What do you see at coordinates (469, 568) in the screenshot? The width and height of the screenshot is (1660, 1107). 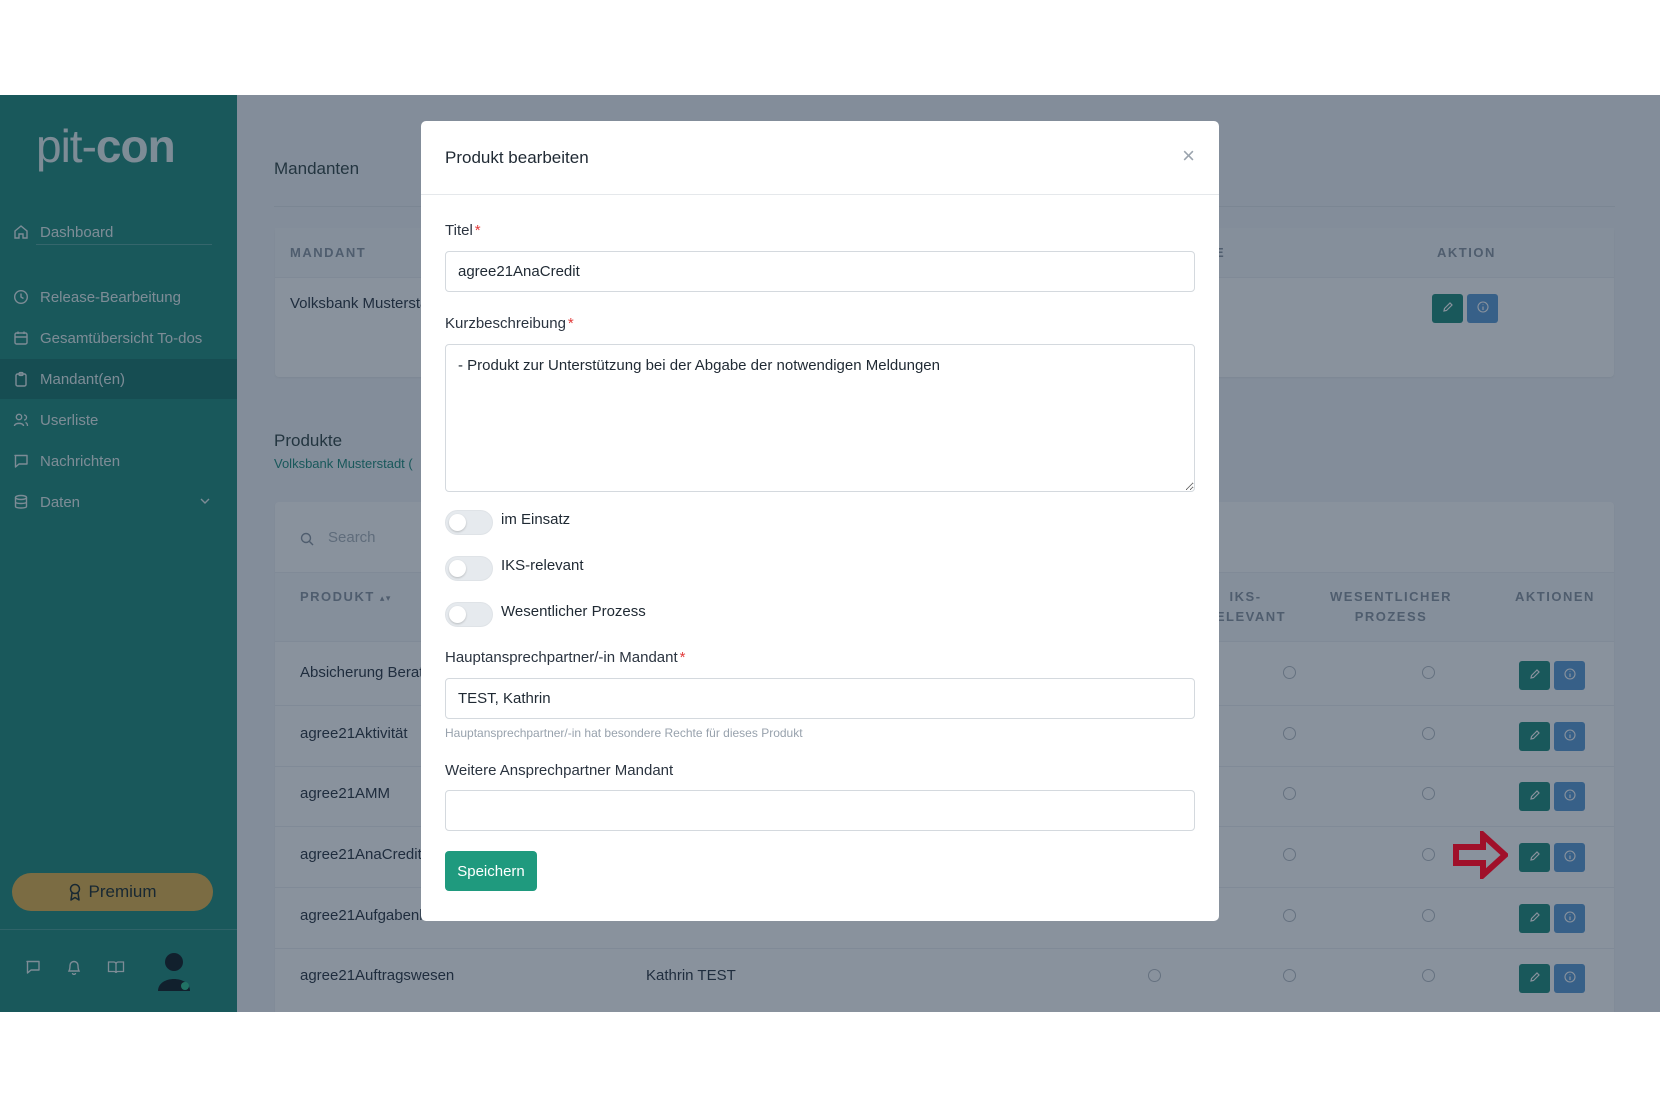 I see `toggle-iks-relevant` at bounding box center [469, 568].